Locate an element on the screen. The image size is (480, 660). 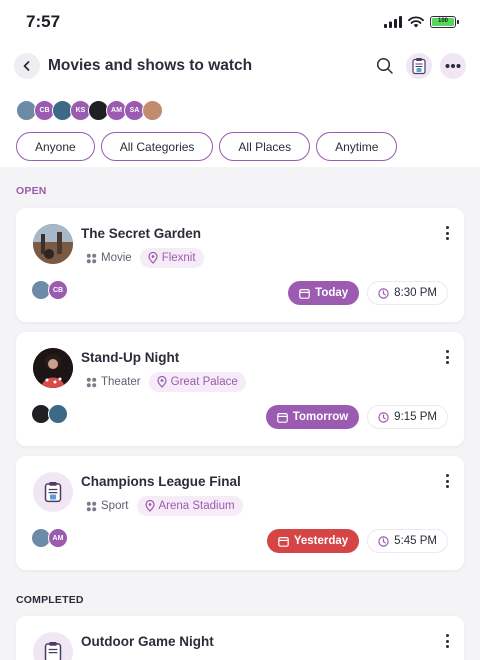
performer-photo-icon is located at coordinates (53, 368).